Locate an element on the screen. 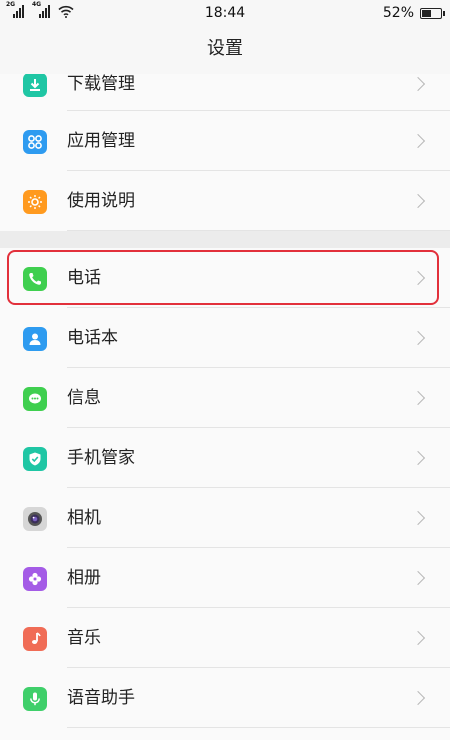  message-icon is located at coordinates (35, 399).